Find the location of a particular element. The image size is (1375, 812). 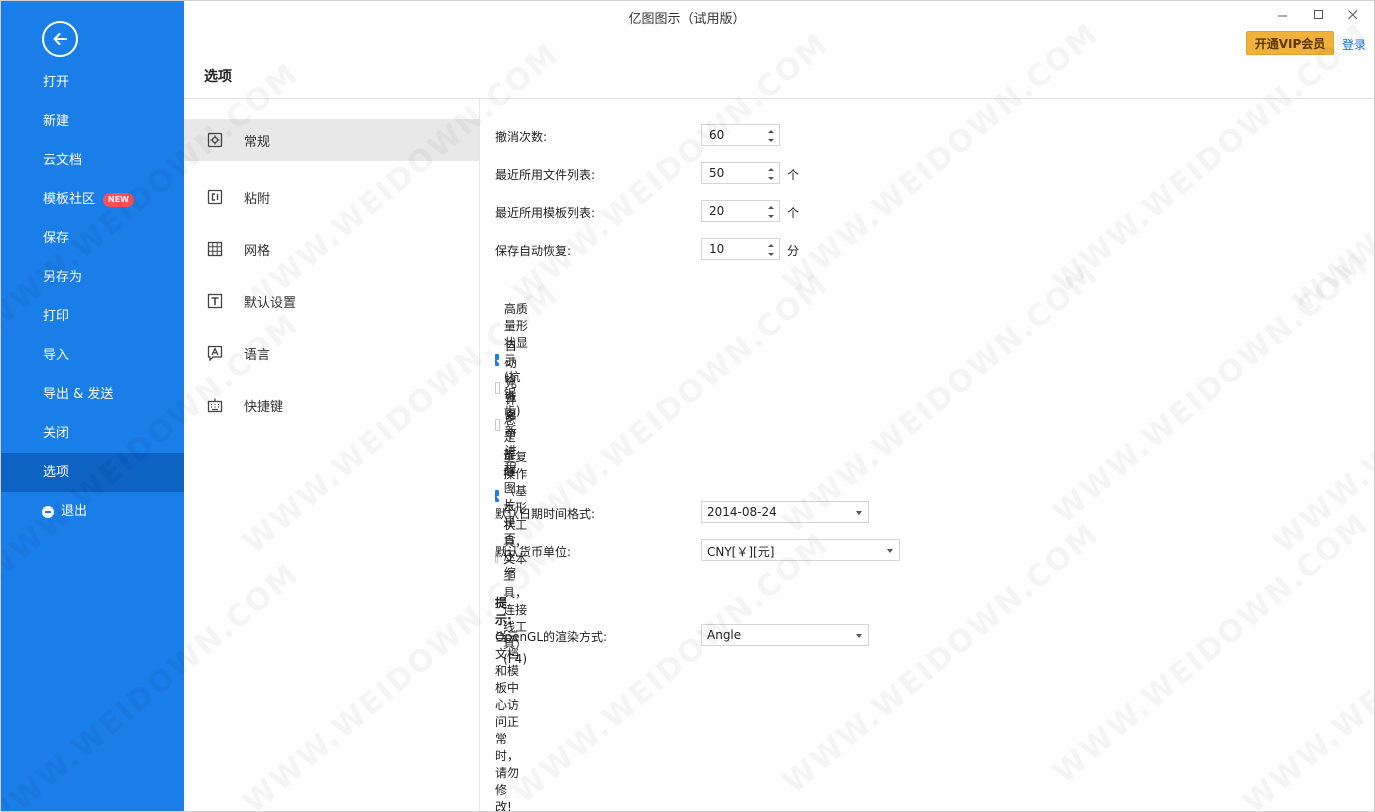

opengl-label: OpenGL的渲染方式: is located at coordinates (551, 637).